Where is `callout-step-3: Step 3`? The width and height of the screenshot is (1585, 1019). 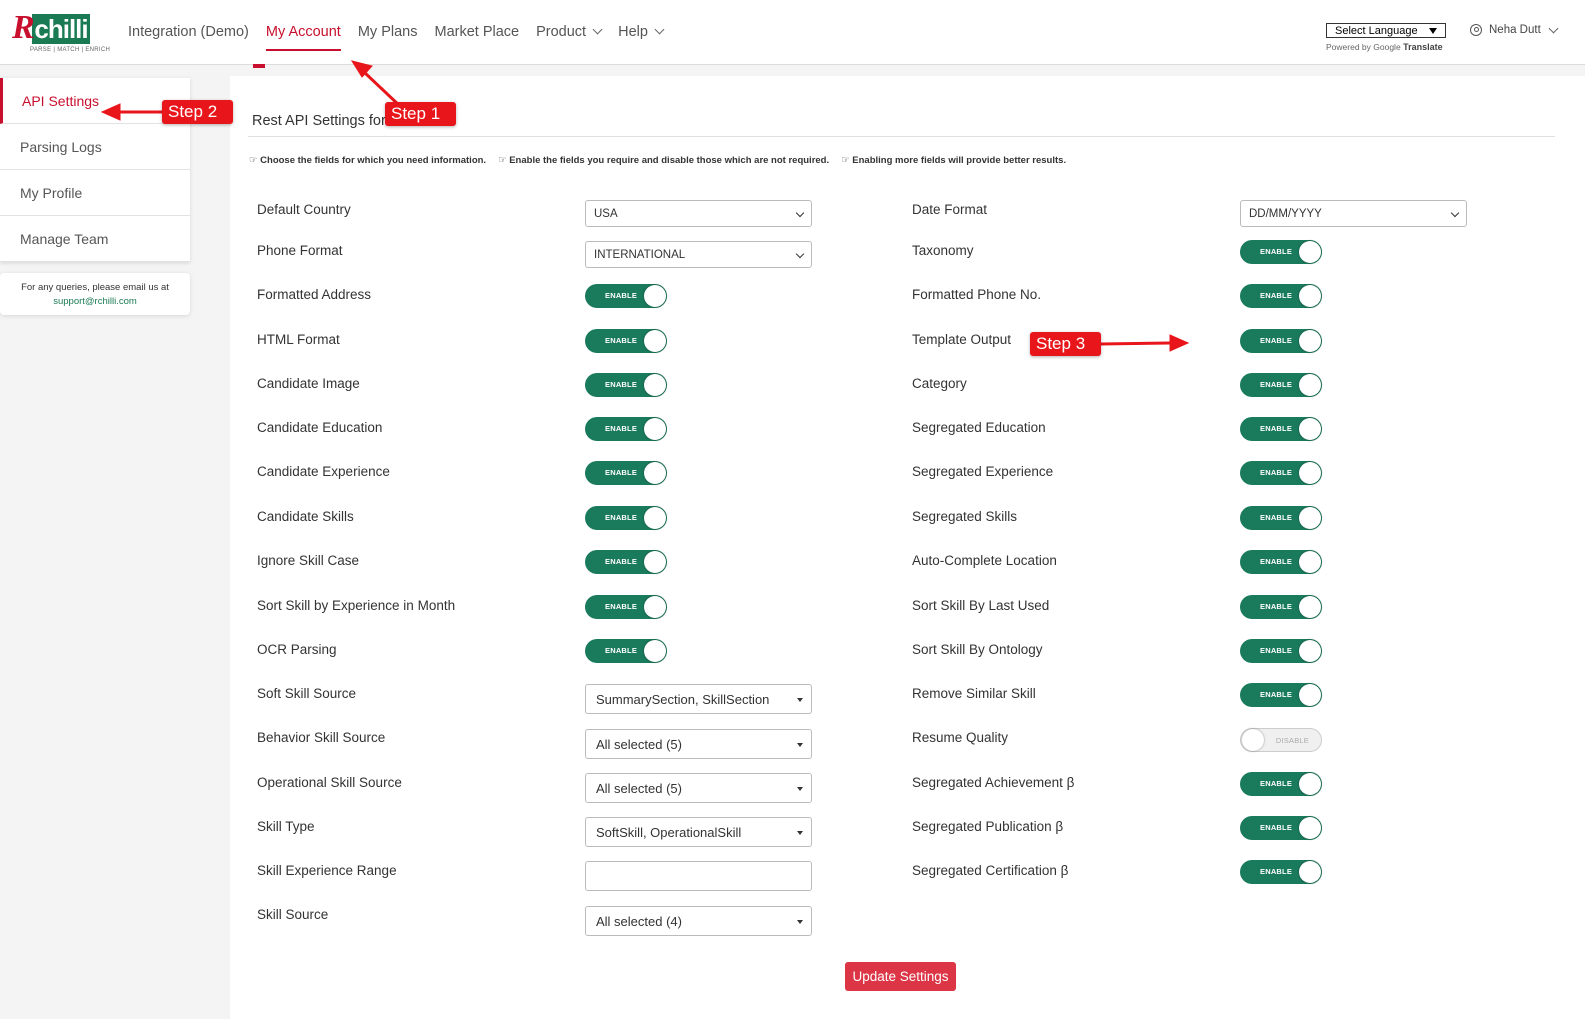
callout-step-3: Step 3 is located at coordinates (1066, 344).